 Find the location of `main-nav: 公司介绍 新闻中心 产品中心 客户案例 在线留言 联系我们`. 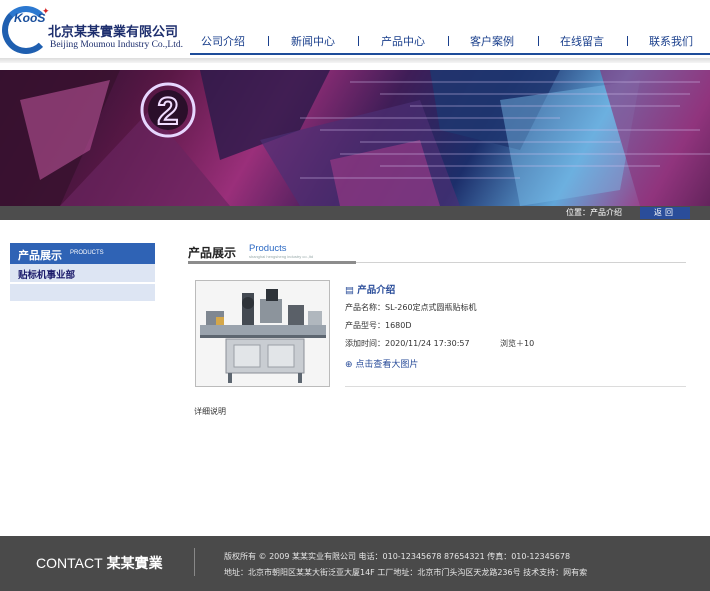

main-nav: 公司介绍 新闻中心 产品中心 客户案例 在线留言 联系我们 is located at coordinates (445, 42).